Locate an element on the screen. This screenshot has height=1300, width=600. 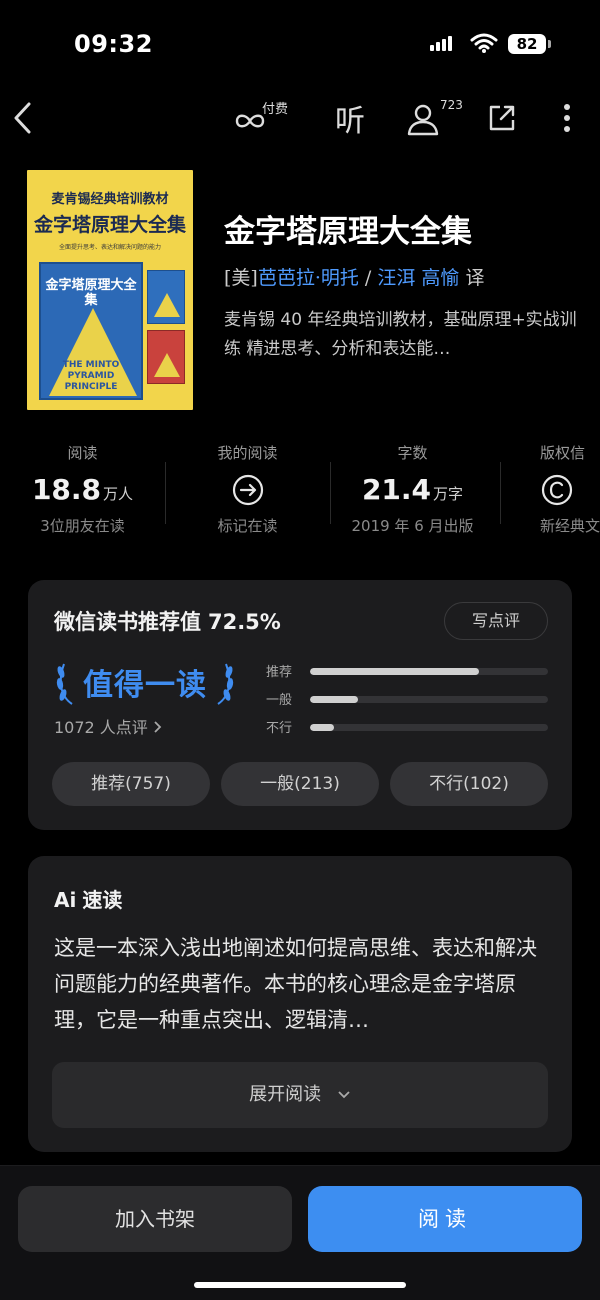
more-vertical-icon is located at coordinates (567, 118).